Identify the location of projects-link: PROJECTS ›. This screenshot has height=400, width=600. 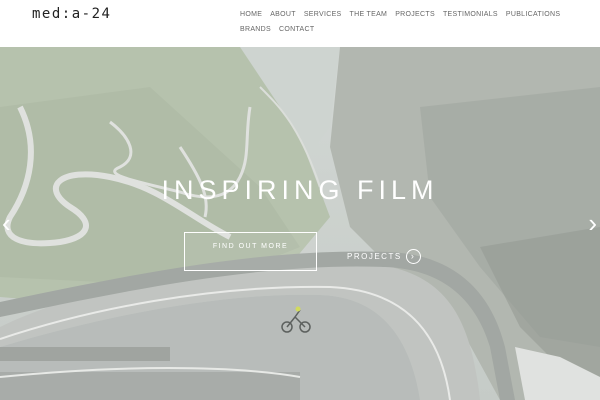
(384, 256).